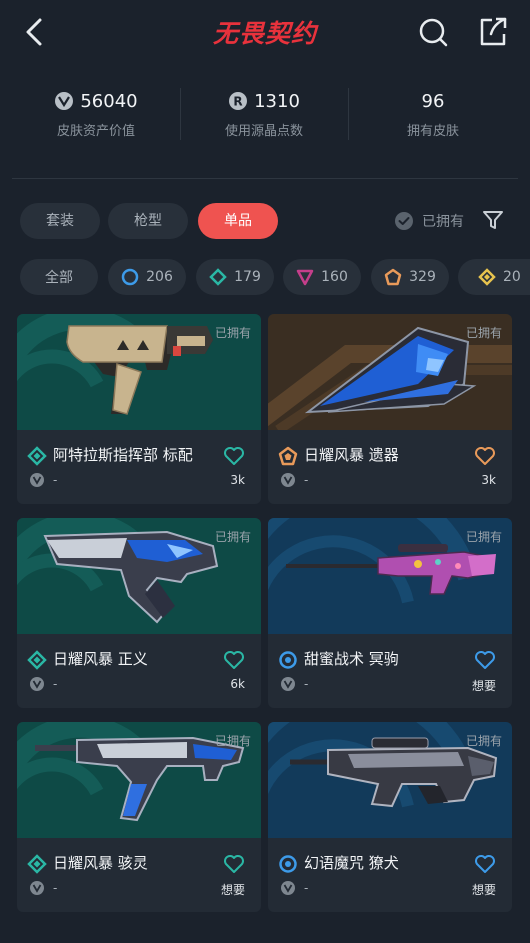 The image size is (530, 943). Describe the element at coordinates (334, 277) in the screenshot. I see `chip-label: 160` at that location.